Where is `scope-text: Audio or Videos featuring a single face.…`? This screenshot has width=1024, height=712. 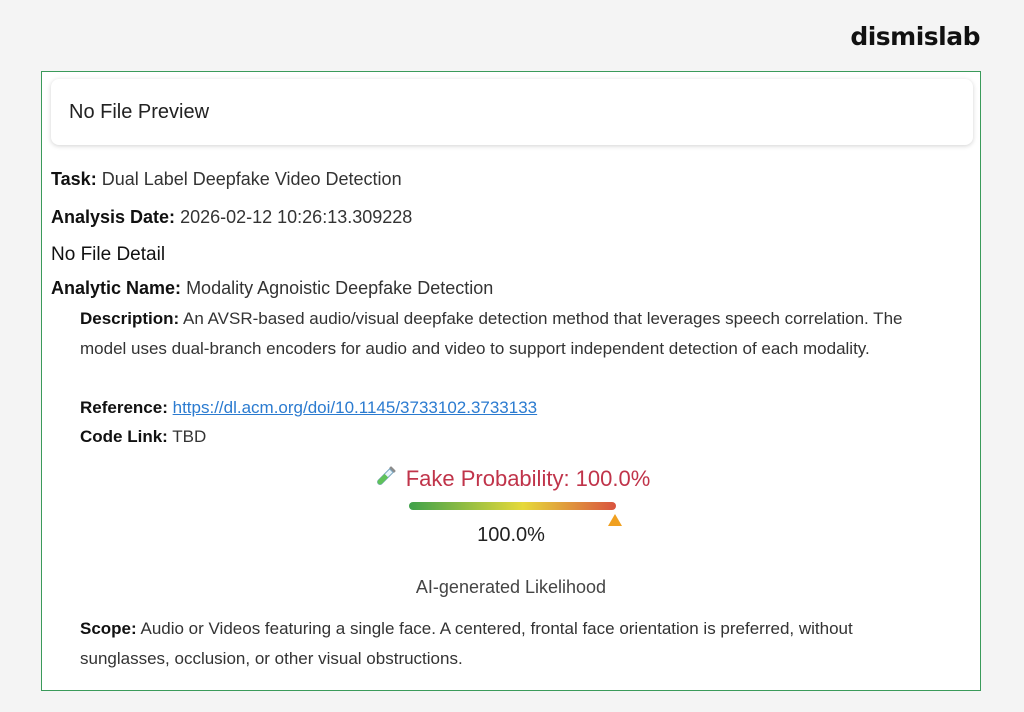
scope-text: Audio or Videos featuring a single face.… is located at coordinates (466, 643).